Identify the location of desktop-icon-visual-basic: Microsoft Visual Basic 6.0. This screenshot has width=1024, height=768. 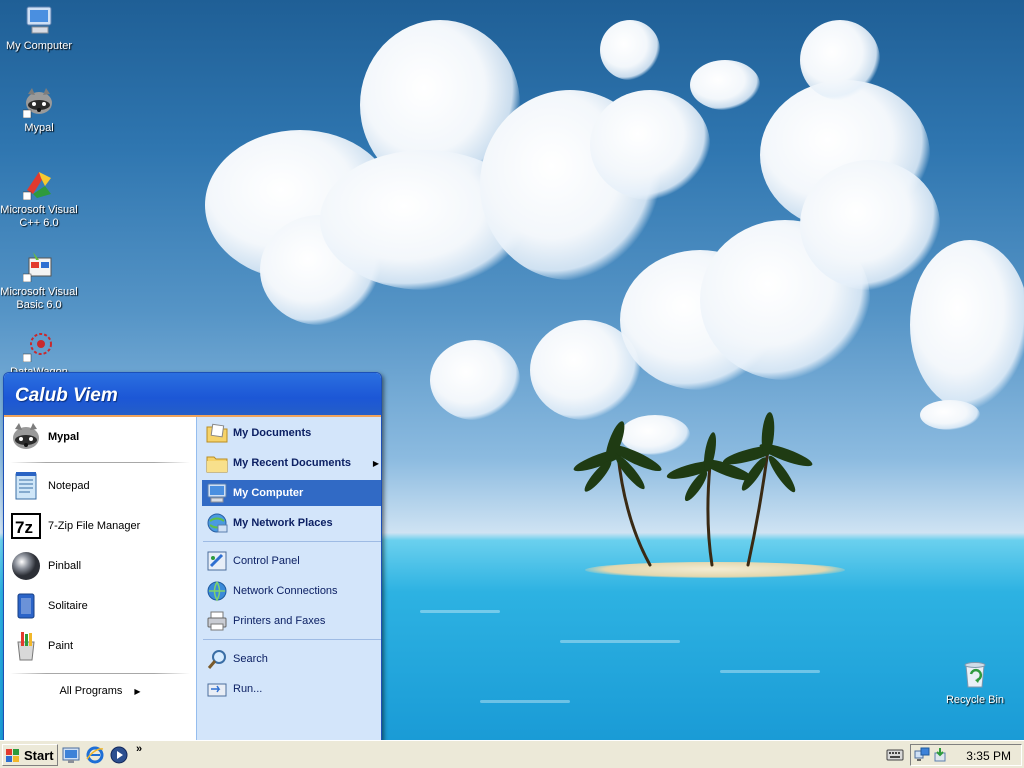
(39, 281).